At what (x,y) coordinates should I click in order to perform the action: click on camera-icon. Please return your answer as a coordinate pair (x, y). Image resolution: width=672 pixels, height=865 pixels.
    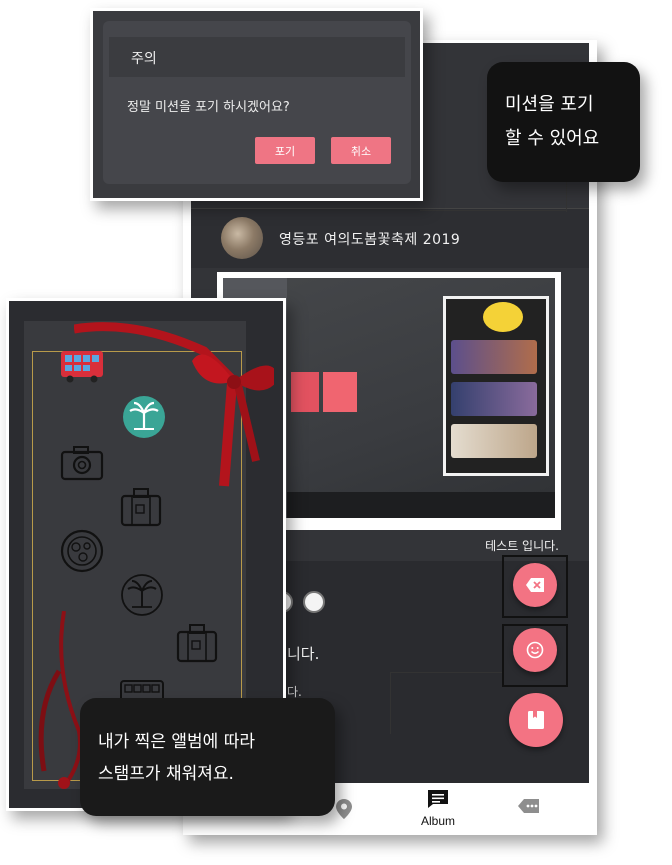
    Looking at the image, I should click on (82, 463).